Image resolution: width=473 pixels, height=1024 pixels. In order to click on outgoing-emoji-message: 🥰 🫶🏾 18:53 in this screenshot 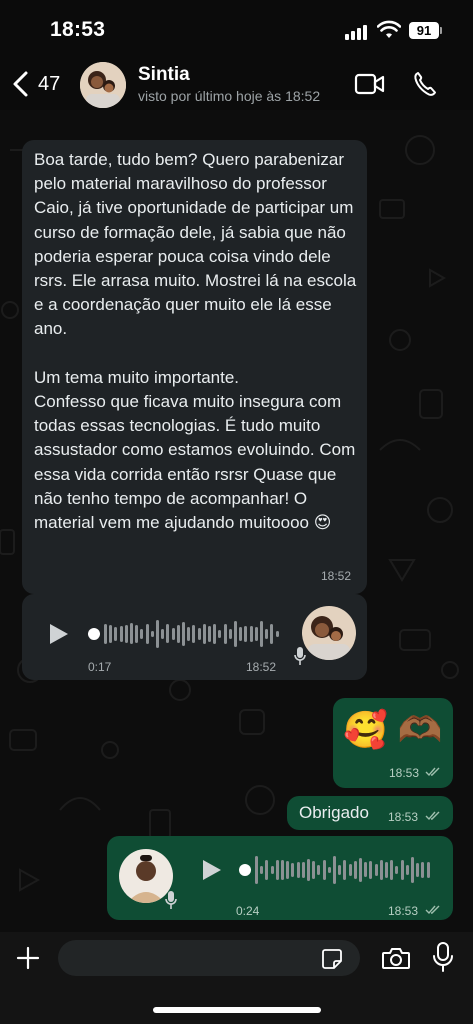, I will do `click(393, 743)`.